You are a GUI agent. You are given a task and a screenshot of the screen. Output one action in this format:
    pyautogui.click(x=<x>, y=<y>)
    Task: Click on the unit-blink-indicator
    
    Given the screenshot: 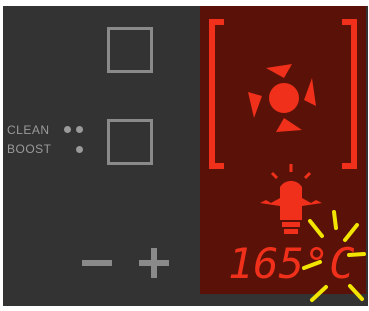 What is the action you would take?
    pyautogui.click(x=334, y=256)
    